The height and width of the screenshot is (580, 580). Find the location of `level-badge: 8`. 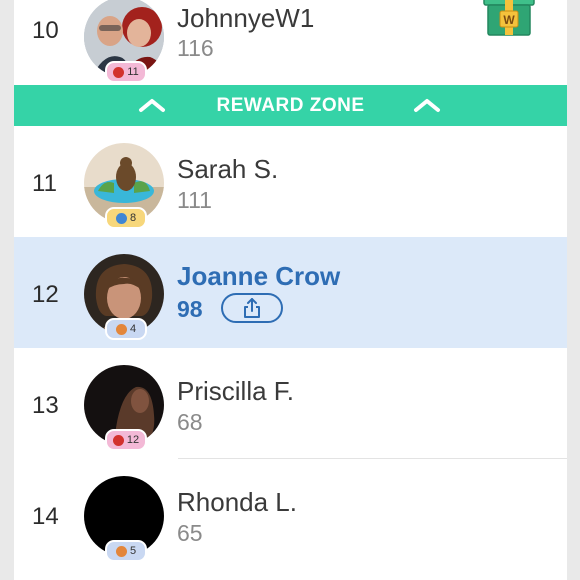

level-badge: 8 is located at coordinates (126, 218).